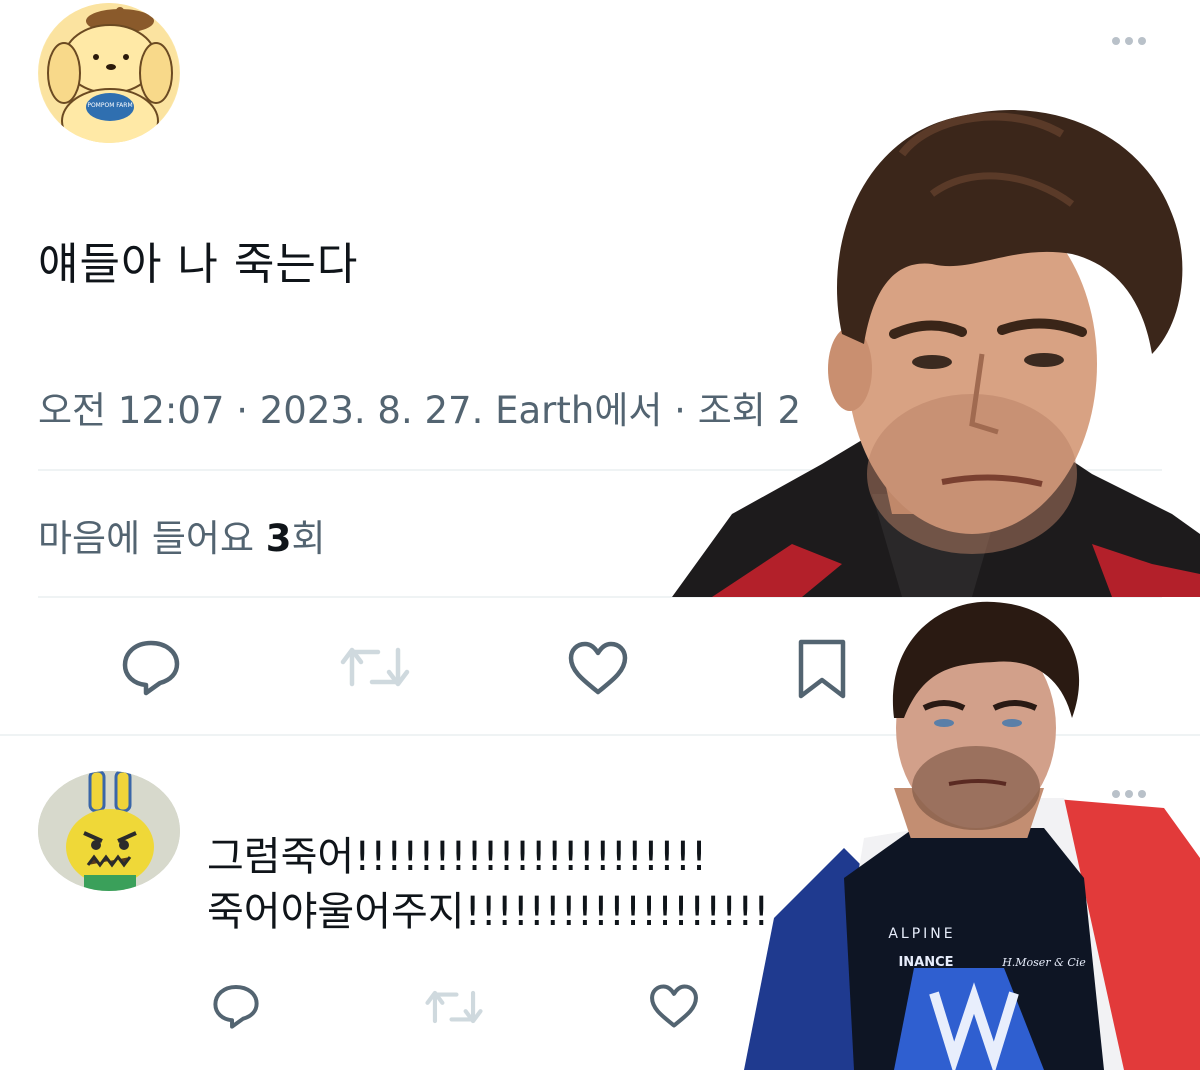  I want to click on shirt-sponsor: INANCE, so click(925, 962).